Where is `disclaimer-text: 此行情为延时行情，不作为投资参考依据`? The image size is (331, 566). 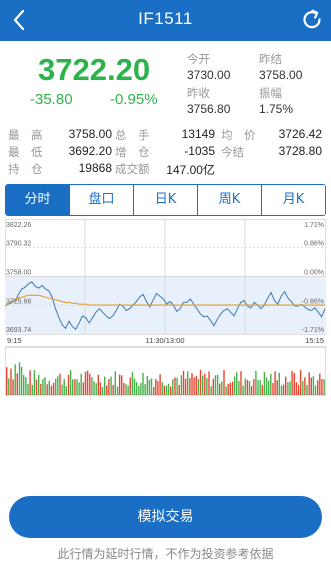 disclaimer-text: 此行情为延时行情，不作为投资参考依据 is located at coordinates (165, 554).